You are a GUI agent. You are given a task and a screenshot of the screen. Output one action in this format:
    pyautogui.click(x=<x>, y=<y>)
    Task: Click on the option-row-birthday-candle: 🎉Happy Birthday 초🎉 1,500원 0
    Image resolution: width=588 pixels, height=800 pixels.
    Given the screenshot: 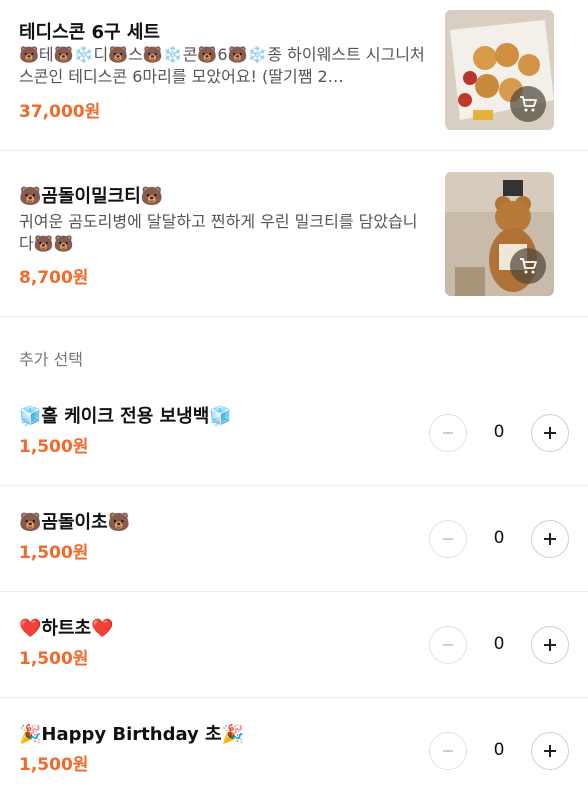 What is the action you would take?
    pyautogui.click(x=294, y=749)
    